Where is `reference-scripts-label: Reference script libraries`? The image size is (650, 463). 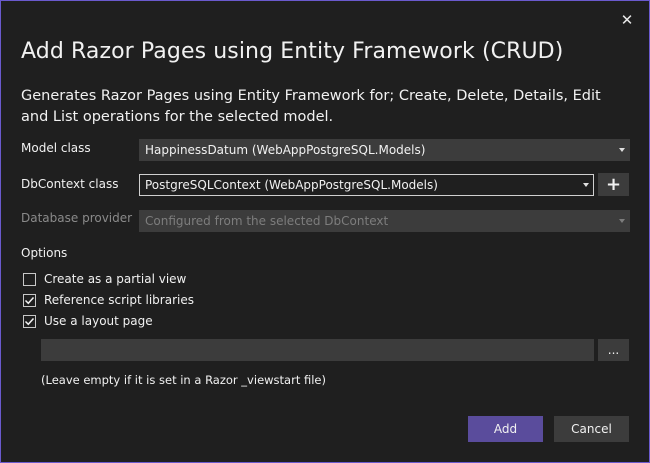
reference-scripts-label: Reference script libraries is located at coordinates (119, 300).